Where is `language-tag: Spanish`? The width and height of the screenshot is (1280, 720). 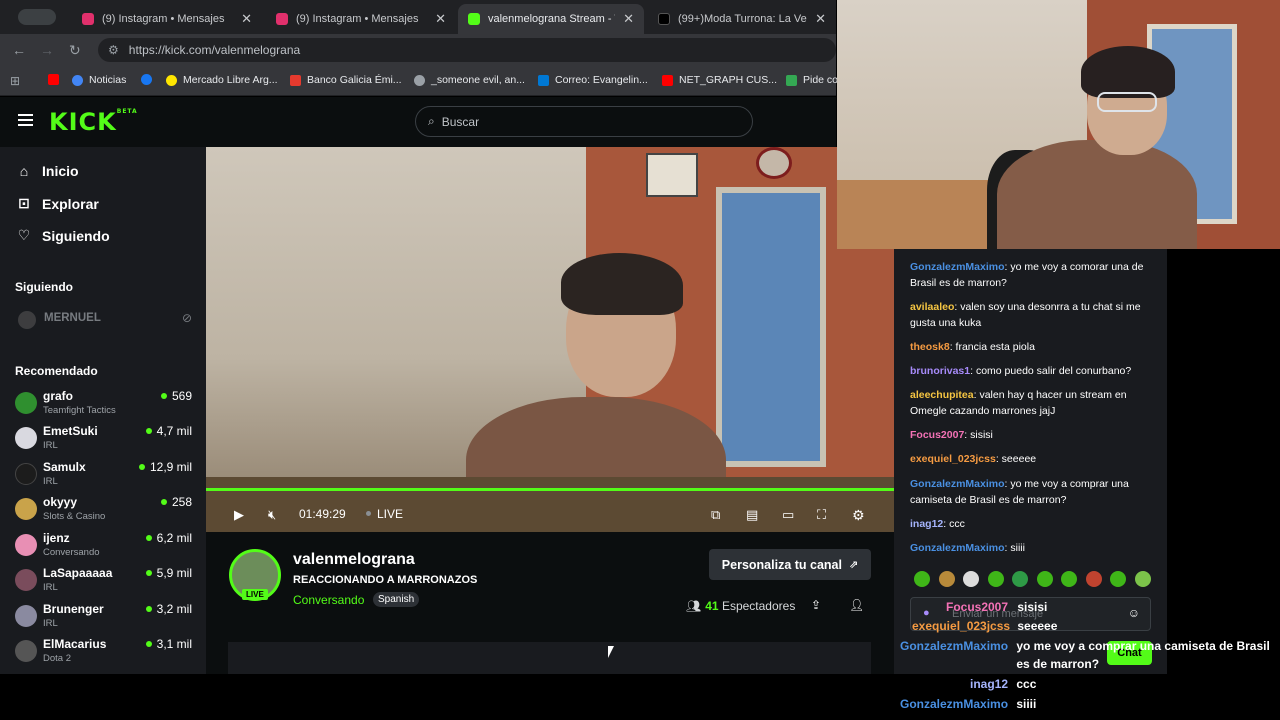
language-tag: Spanish is located at coordinates (396, 599).